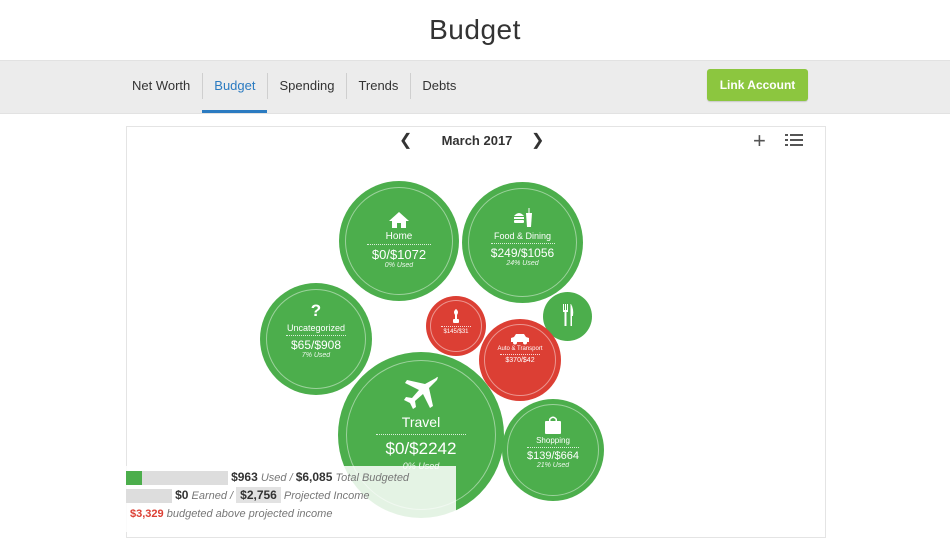 The image size is (950, 538). Describe the element at coordinates (522, 236) in the screenshot. I see `bubble-food-dining-name: Food & Dining` at that location.